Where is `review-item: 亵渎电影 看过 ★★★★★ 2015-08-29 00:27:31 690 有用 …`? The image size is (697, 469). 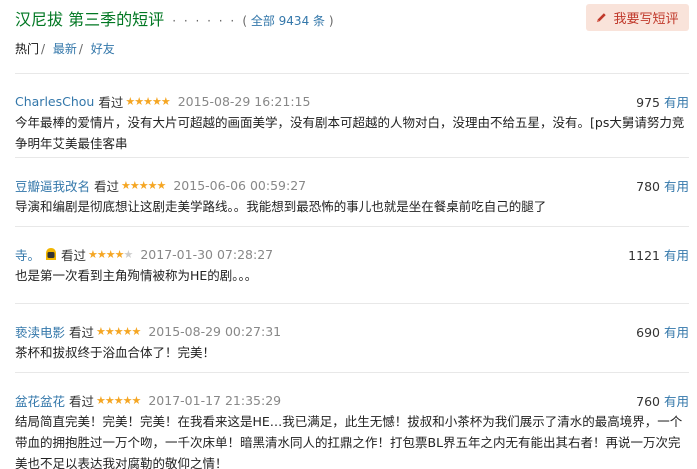 review-item: 亵渎电影 看过 ★★★★★ 2015-08-29 00:27:31 690 有用 … is located at coordinates (352, 336).